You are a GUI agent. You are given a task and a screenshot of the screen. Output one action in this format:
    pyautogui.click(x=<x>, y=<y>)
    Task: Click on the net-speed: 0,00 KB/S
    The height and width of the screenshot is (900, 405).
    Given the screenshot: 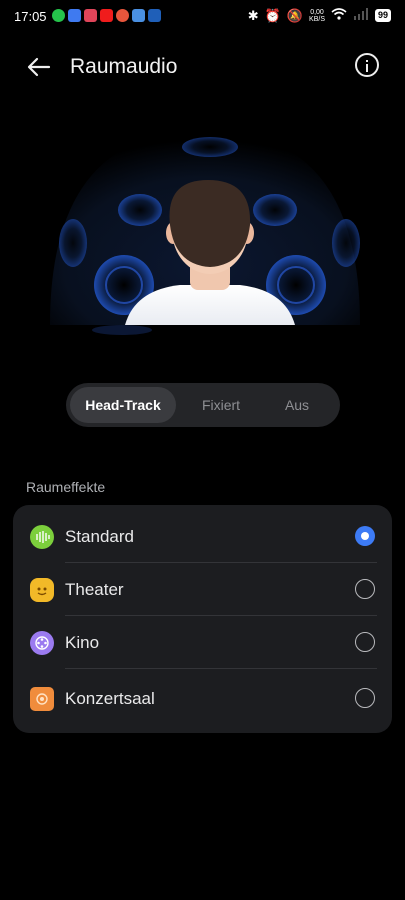 What is the action you would take?
    pyautogui.click(x=317, y=15)
    